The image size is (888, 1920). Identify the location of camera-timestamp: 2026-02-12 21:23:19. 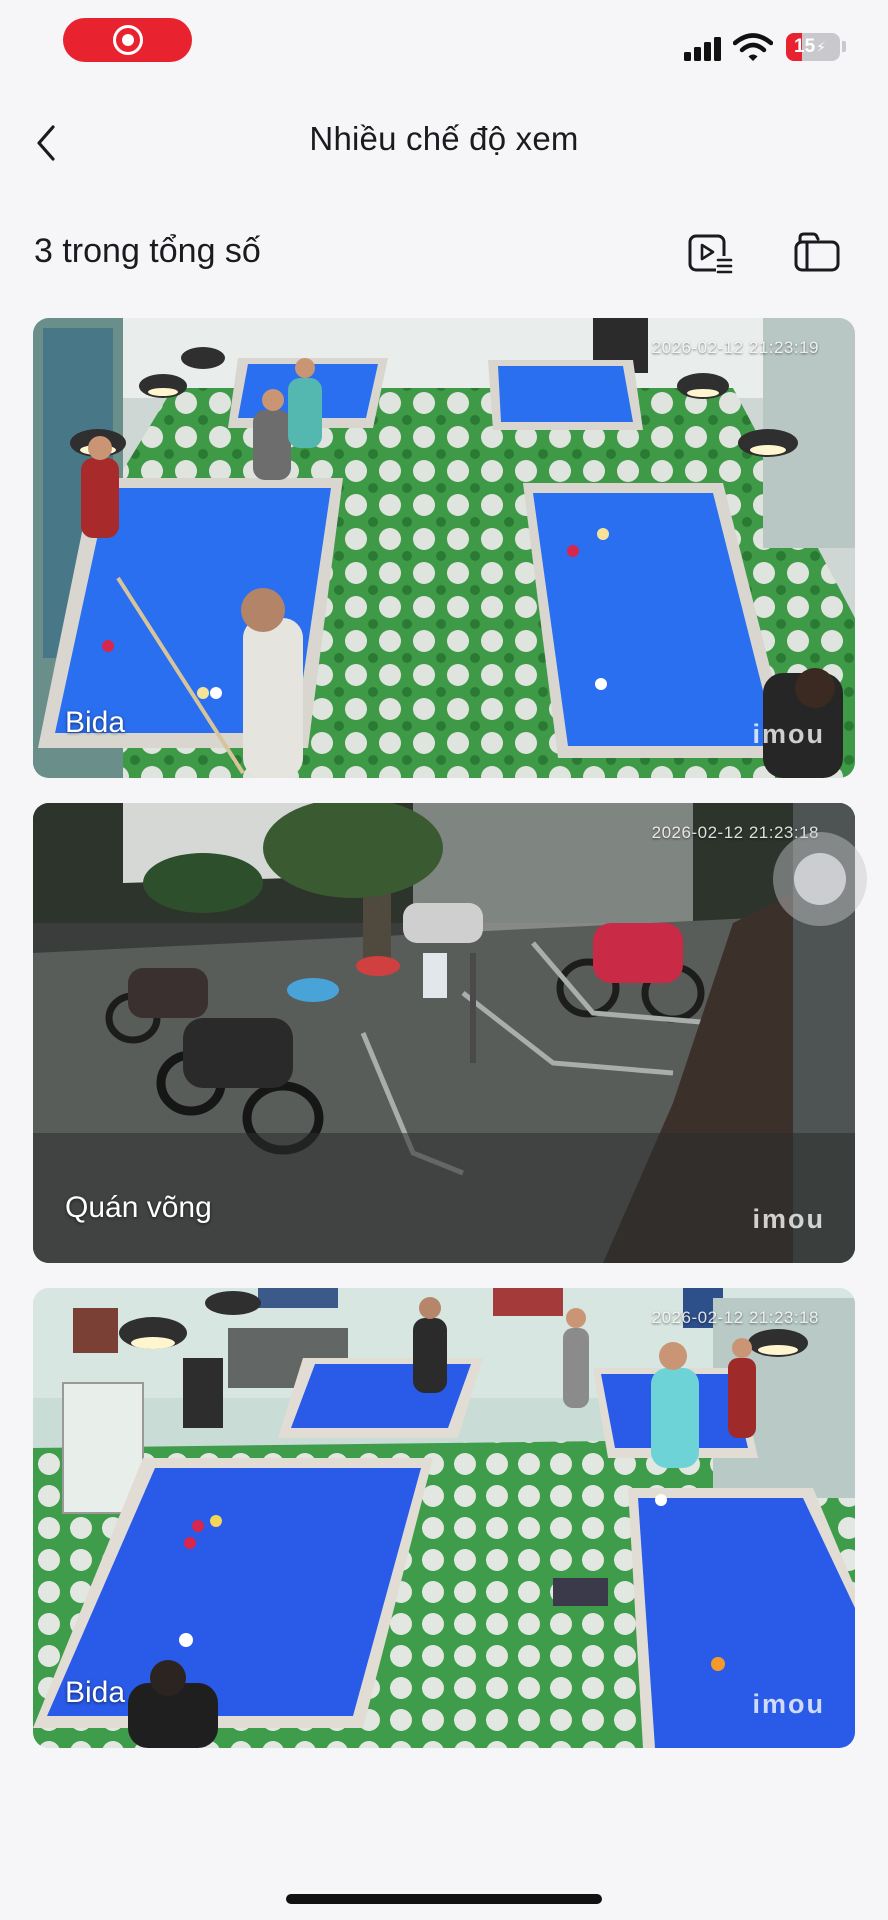
(735, 347).